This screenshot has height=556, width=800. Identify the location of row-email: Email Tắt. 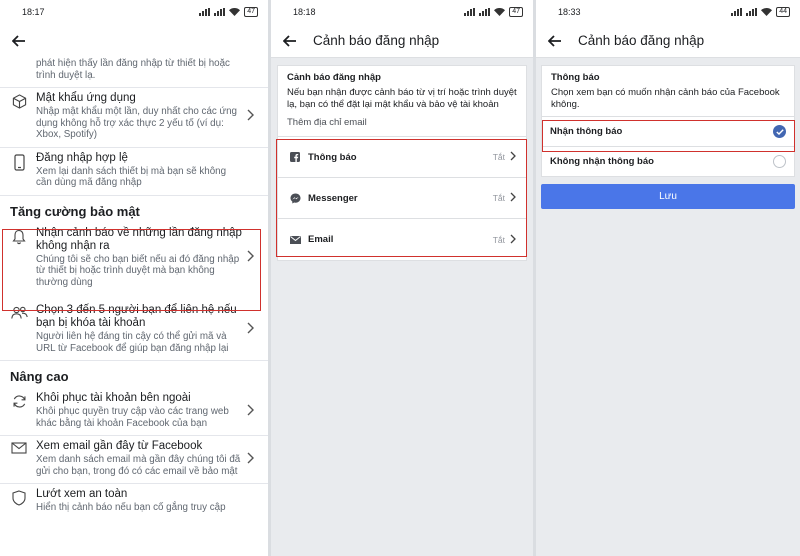
(402, 239).